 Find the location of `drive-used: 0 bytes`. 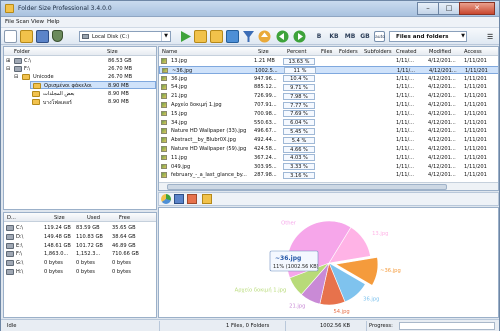

drive-used: 0 bytes is located at coordinates (85, 272).